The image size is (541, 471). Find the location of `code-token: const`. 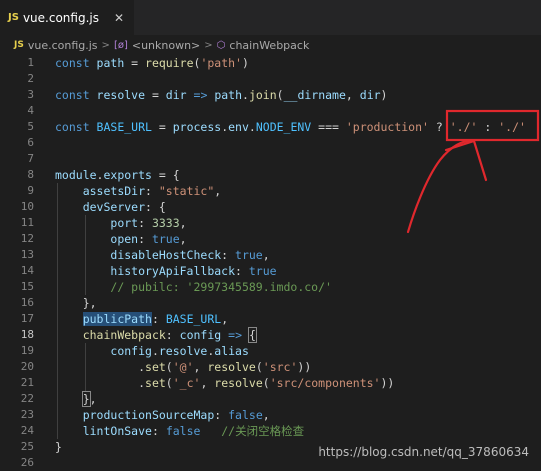

code-token: const is located at coordinates (76, 127).